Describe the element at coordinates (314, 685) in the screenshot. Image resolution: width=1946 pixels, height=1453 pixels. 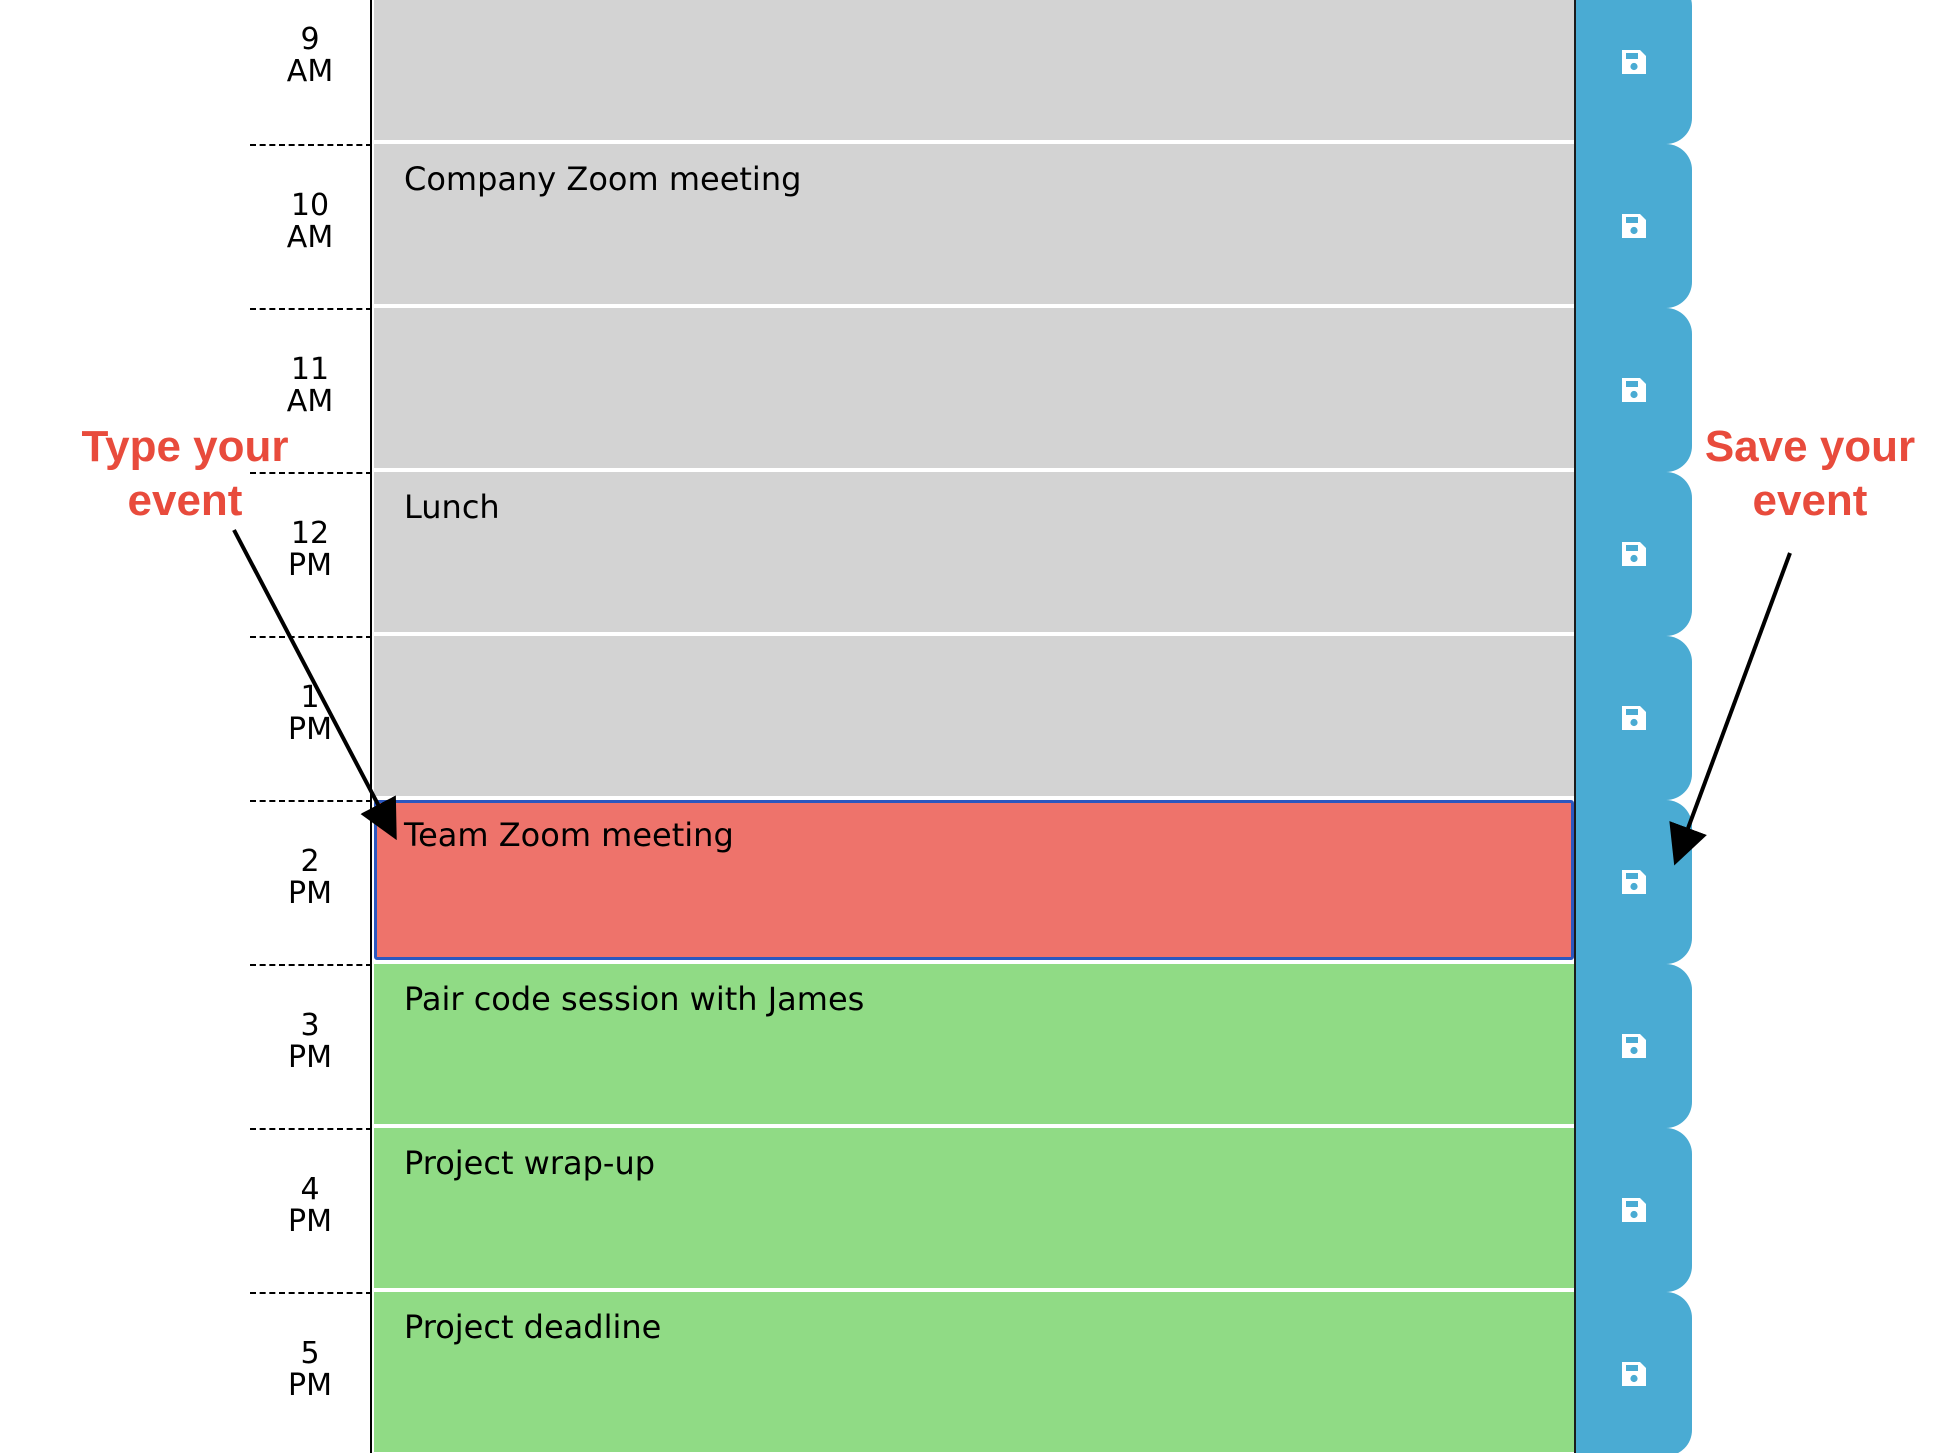
I see `type-event-arrow` at that location.